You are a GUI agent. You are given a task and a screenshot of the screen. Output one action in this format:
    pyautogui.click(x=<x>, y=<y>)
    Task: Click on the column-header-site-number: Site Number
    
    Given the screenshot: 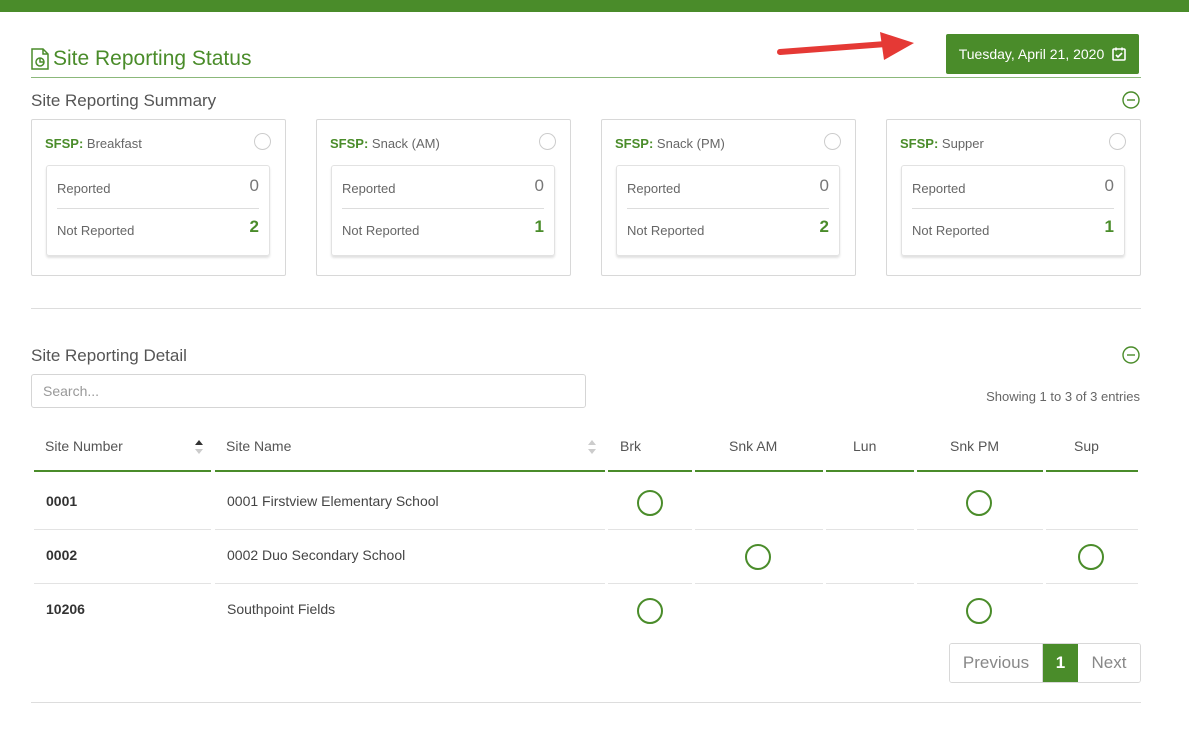 What is the action you would take?
    pyautogui.click(x=122, y=448)
    